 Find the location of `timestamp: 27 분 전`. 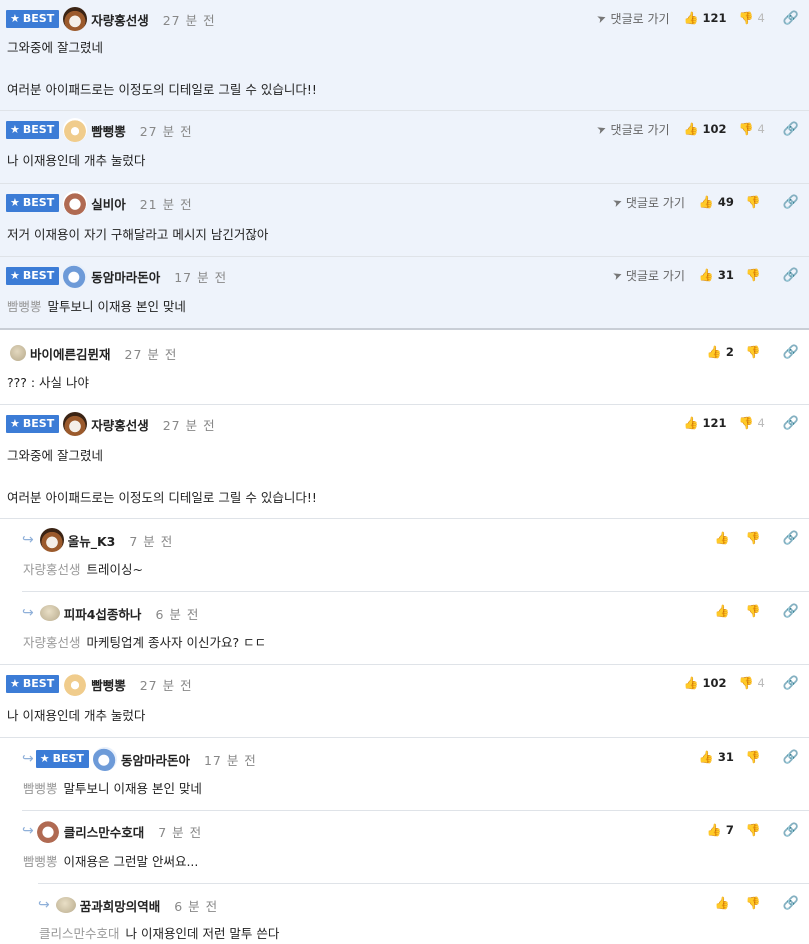

timestamp: 27 분 전 is located at coordinates (189, 20).